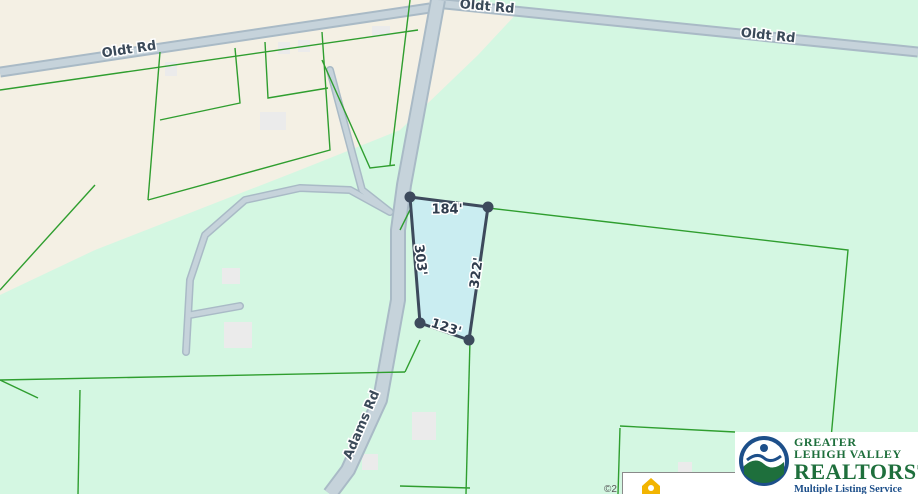 The height and width of the screenshot is (494, 918). Describe the element at coordinates (848, 489) in the screenshot. I see `logo-mls-tagline: Multiple Listing Service` at that location.